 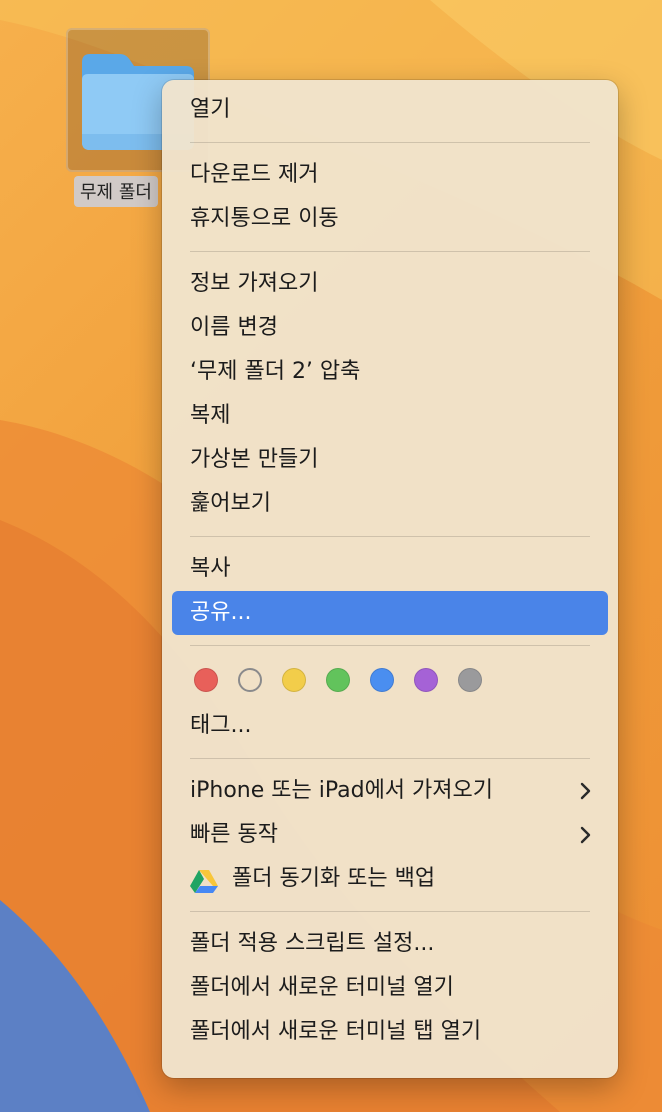 What do you see at coordinates (341, 790) in the screenshot?
I see `menu-item-import-from-iphone-label: iPhone 또는 iPad에서 가져오기` at bounding box center [341, 790].